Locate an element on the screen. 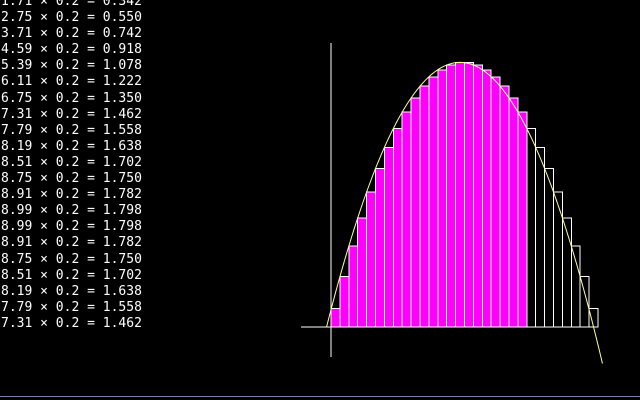  bottom-edge-line is located at coordinates (320, 396).